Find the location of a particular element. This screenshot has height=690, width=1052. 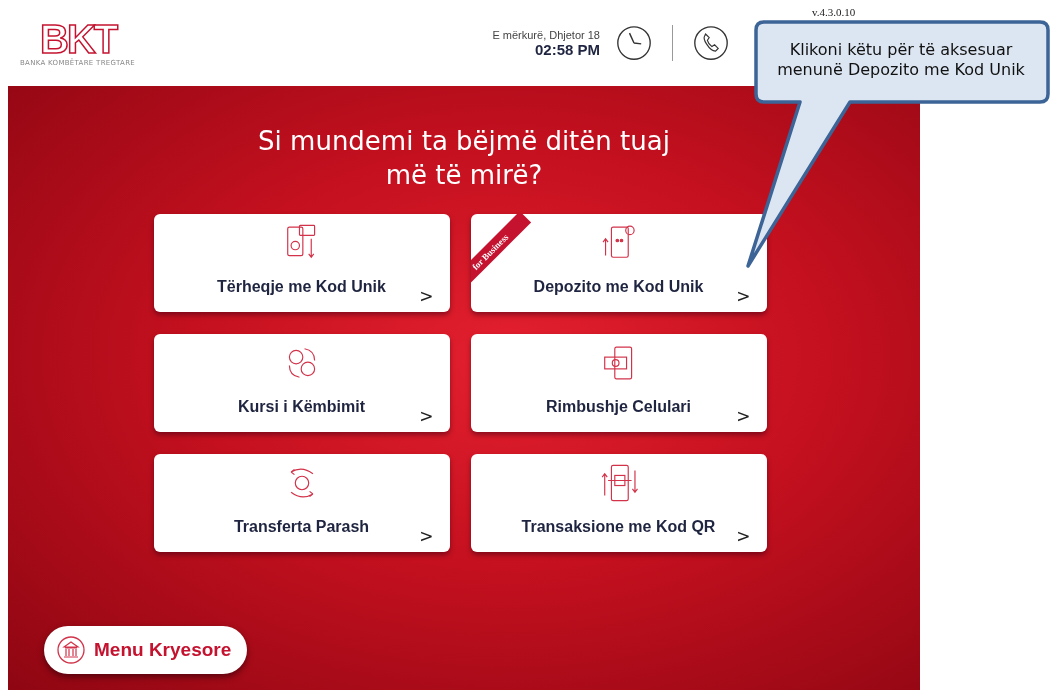

version-text: v.4.3.0.10 is located at coordinates (834, 12).